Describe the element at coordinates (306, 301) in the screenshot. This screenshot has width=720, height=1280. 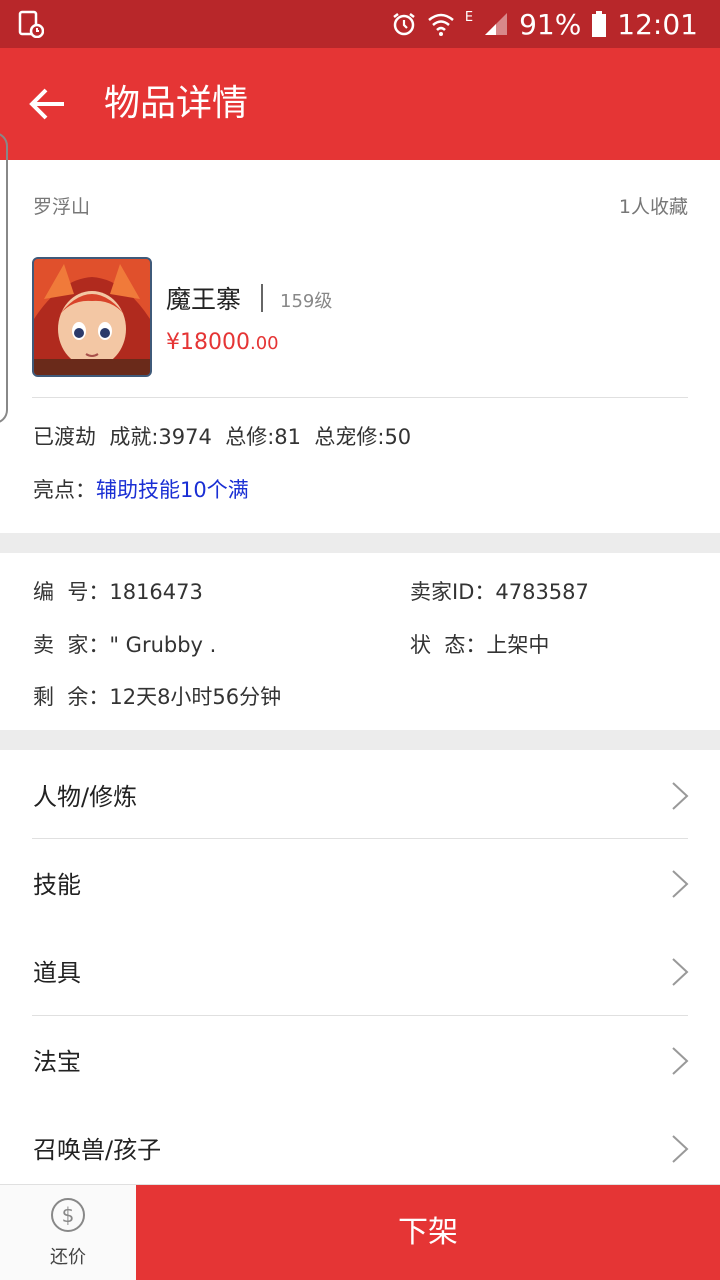
I see `character-level: 159级` at that location.